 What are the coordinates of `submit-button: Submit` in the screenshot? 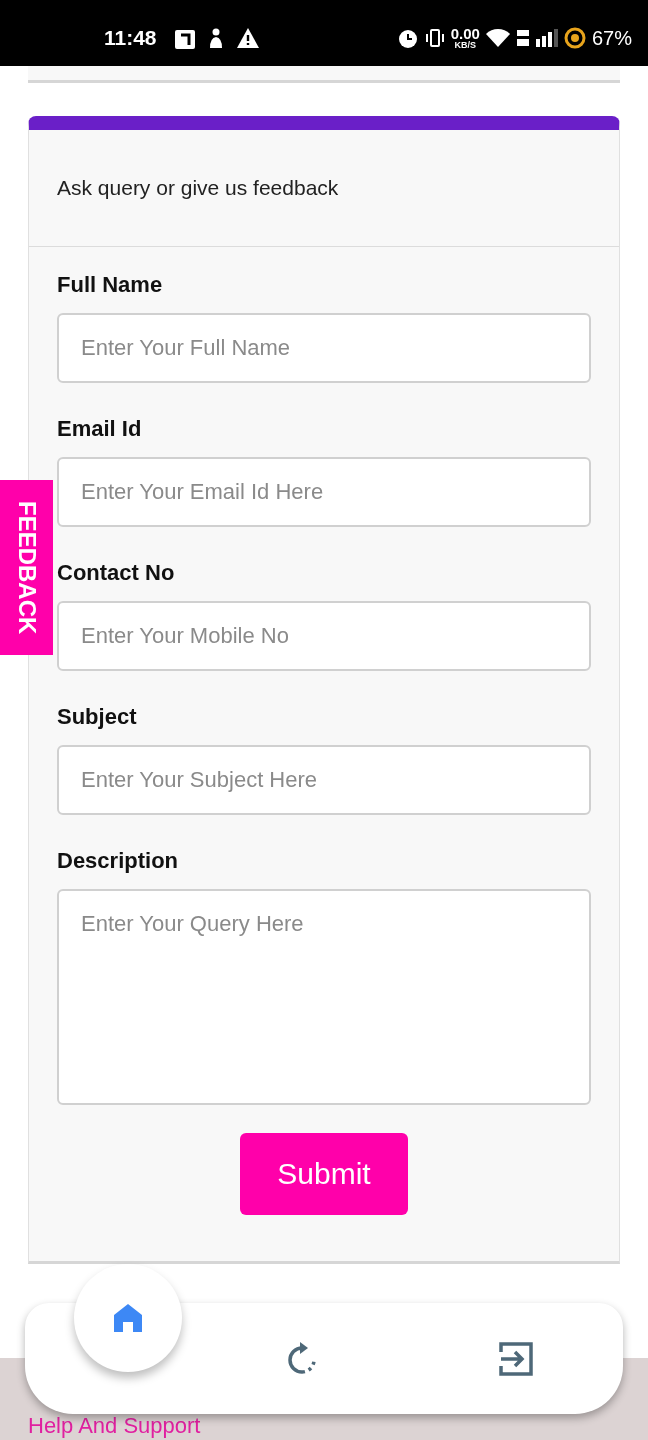 It's located at (324, 1174).